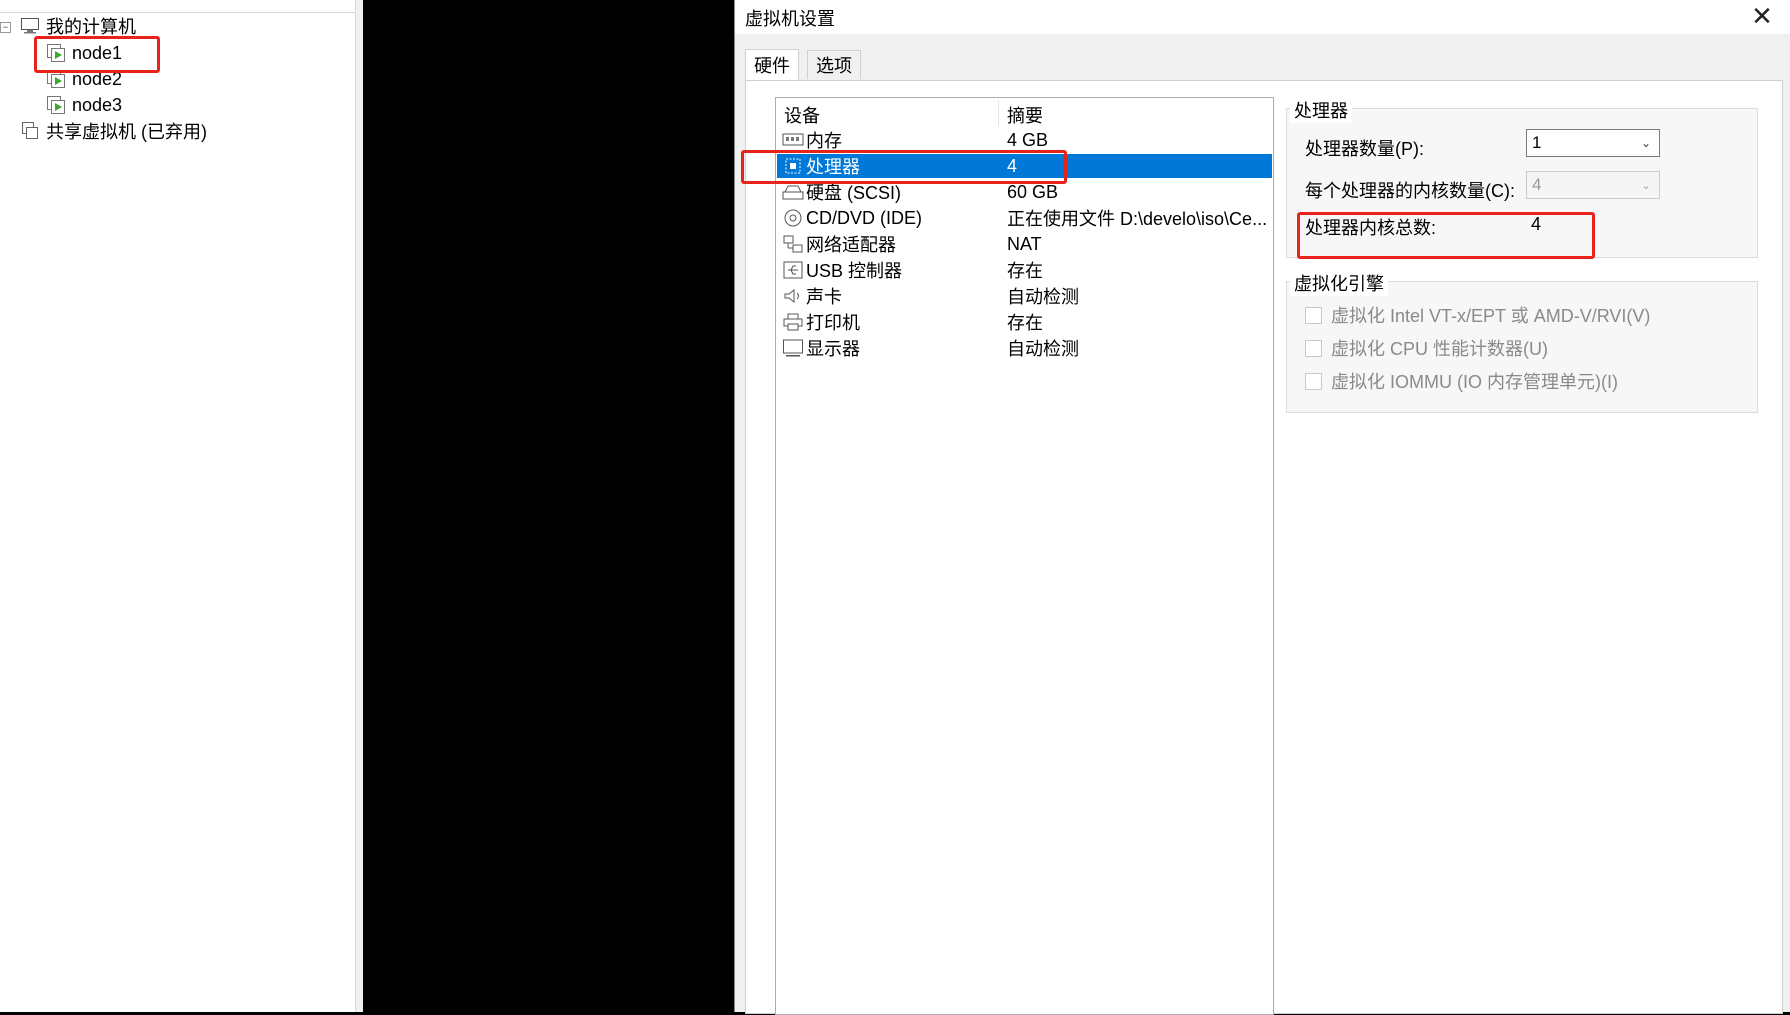  Describe the element at coordinates (802, 114) in the screenshot. I see `column-header-device: 设备` at that location.